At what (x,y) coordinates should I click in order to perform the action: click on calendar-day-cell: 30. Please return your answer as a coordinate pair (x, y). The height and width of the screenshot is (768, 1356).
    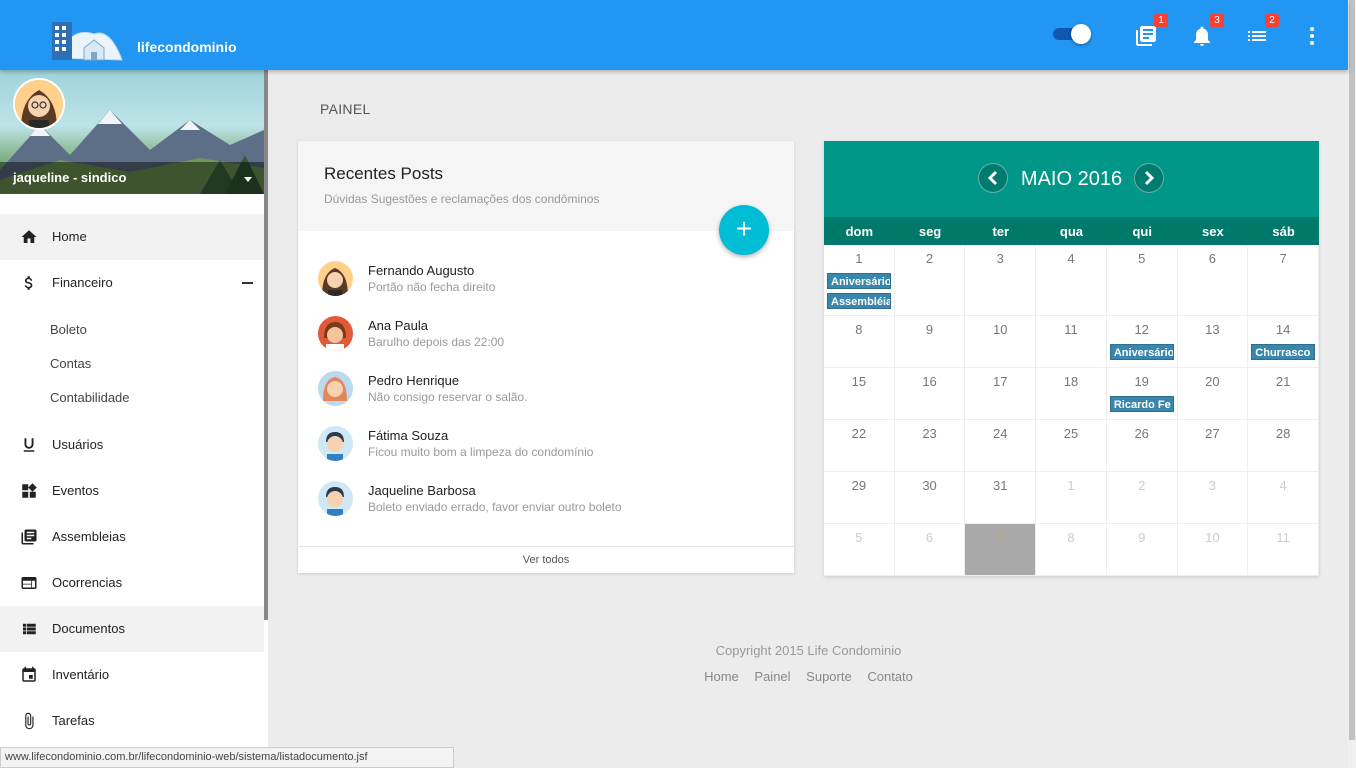
    Looking at the image, I should click on (930, 498).